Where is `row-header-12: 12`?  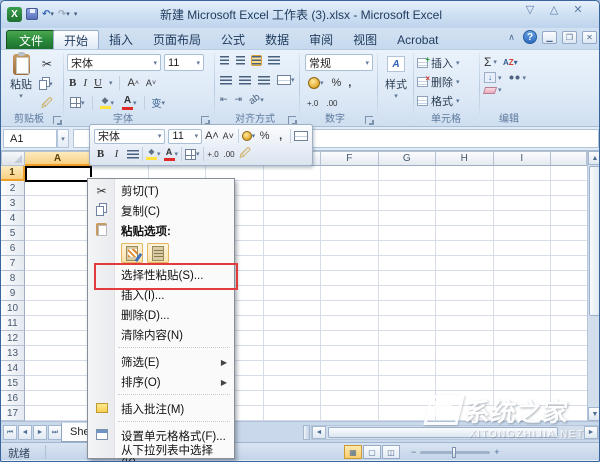 row-header-12: 12 is located at coordinates (13, 338).